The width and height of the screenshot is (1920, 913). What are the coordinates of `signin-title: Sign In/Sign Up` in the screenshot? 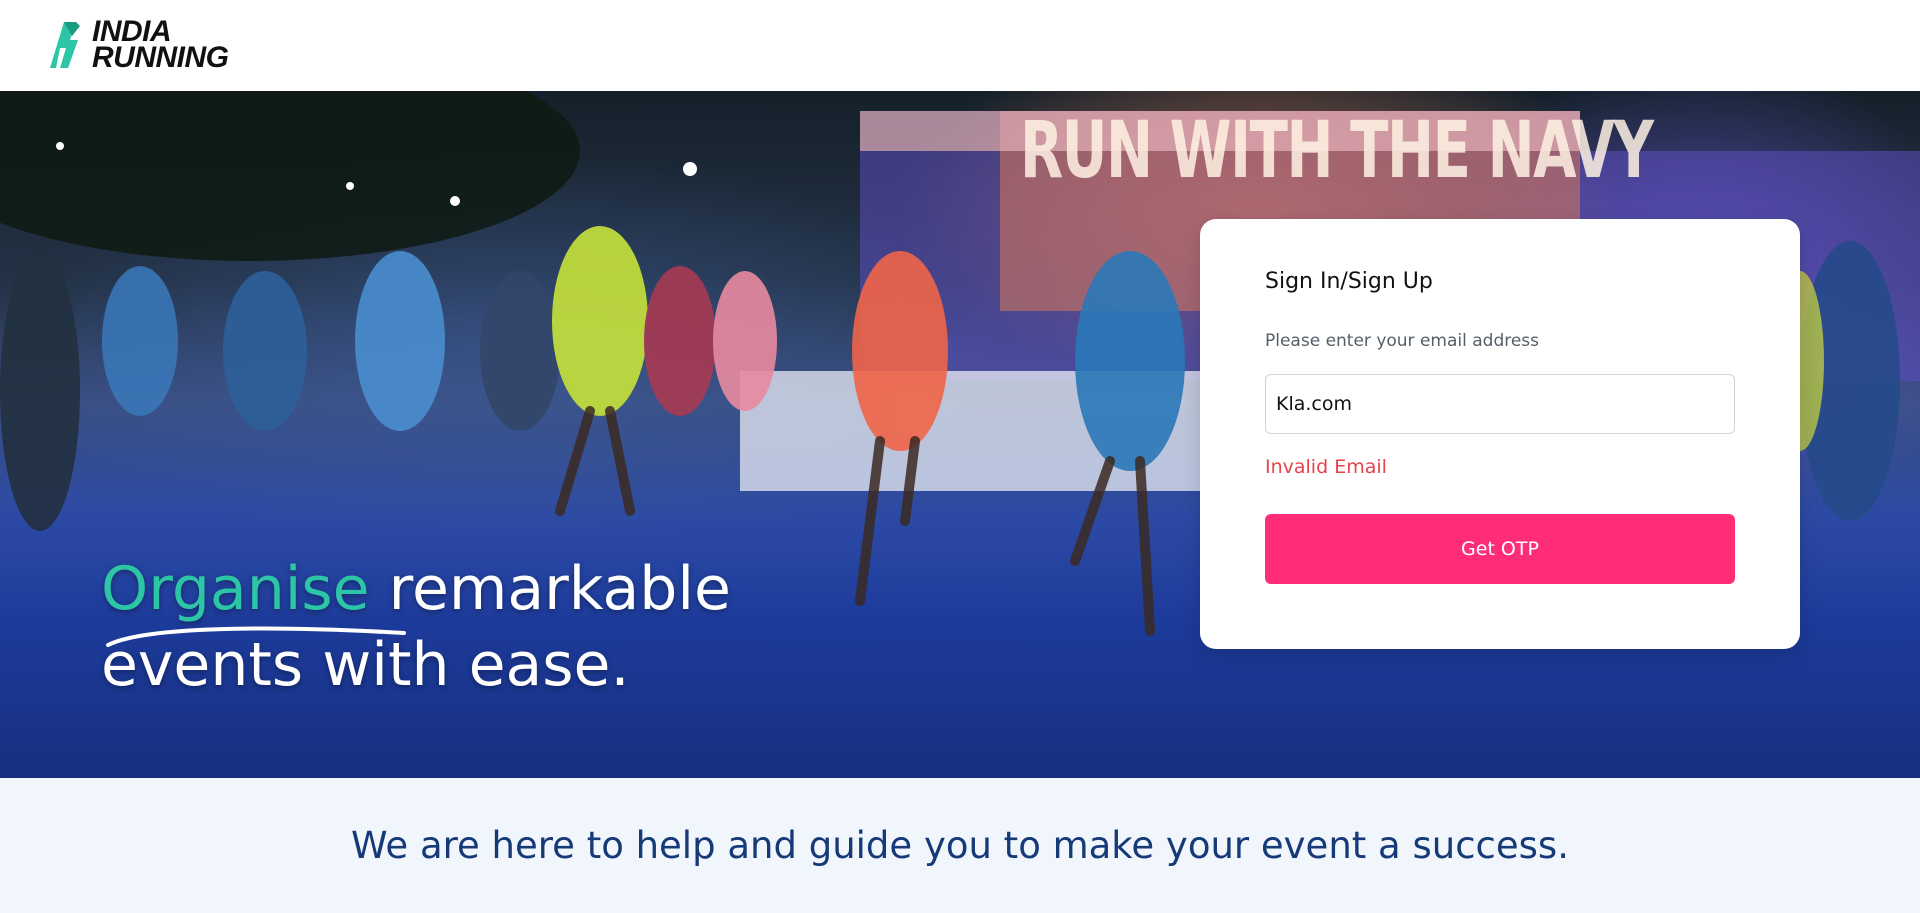 It's located at (1349, 281).